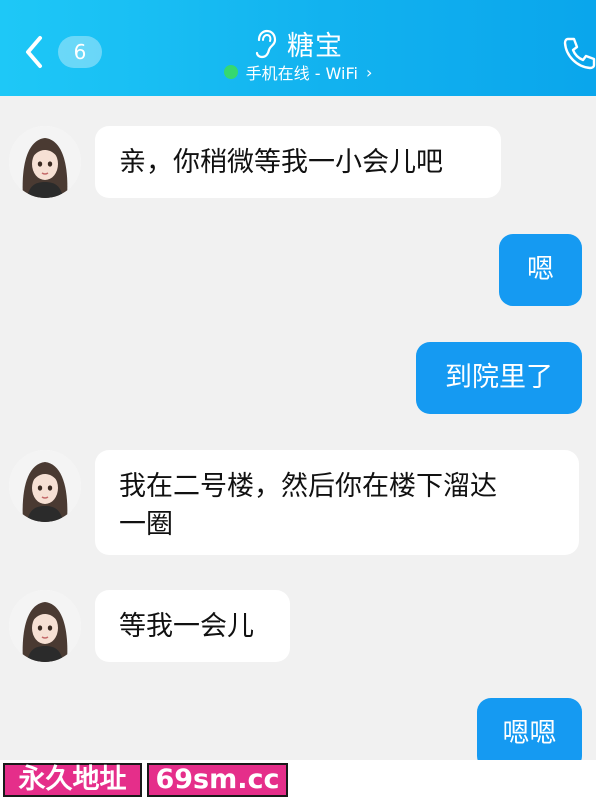 This screenshot has width=596, height=800. I want to click on sent-message-bubble: 嗯, so click(540, 270).